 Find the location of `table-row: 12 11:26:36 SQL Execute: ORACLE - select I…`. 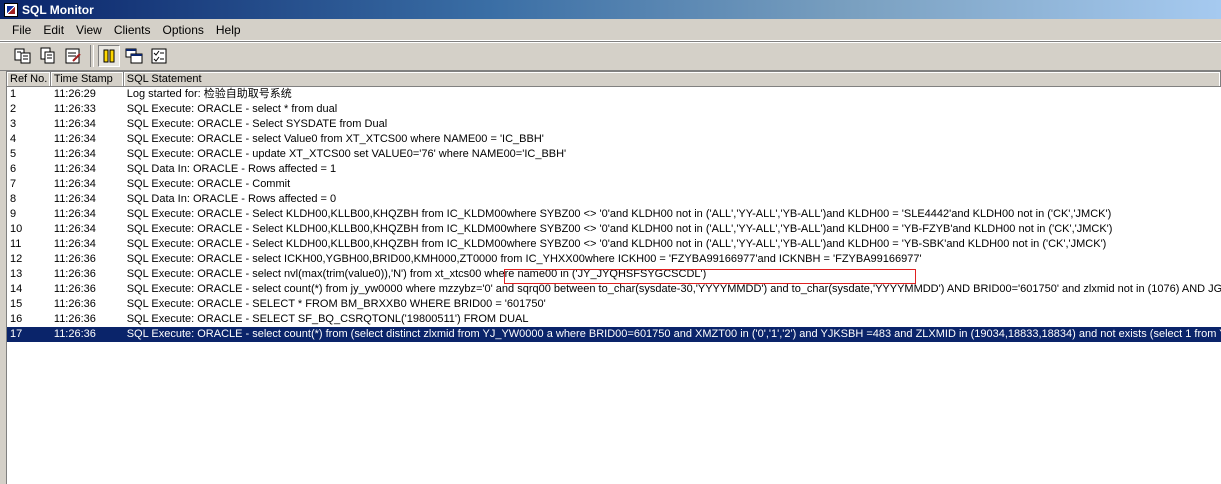

table-row: 12 11:26:36 SQL Execute: ORACLE - select I… is located at coordinates (614, 259).